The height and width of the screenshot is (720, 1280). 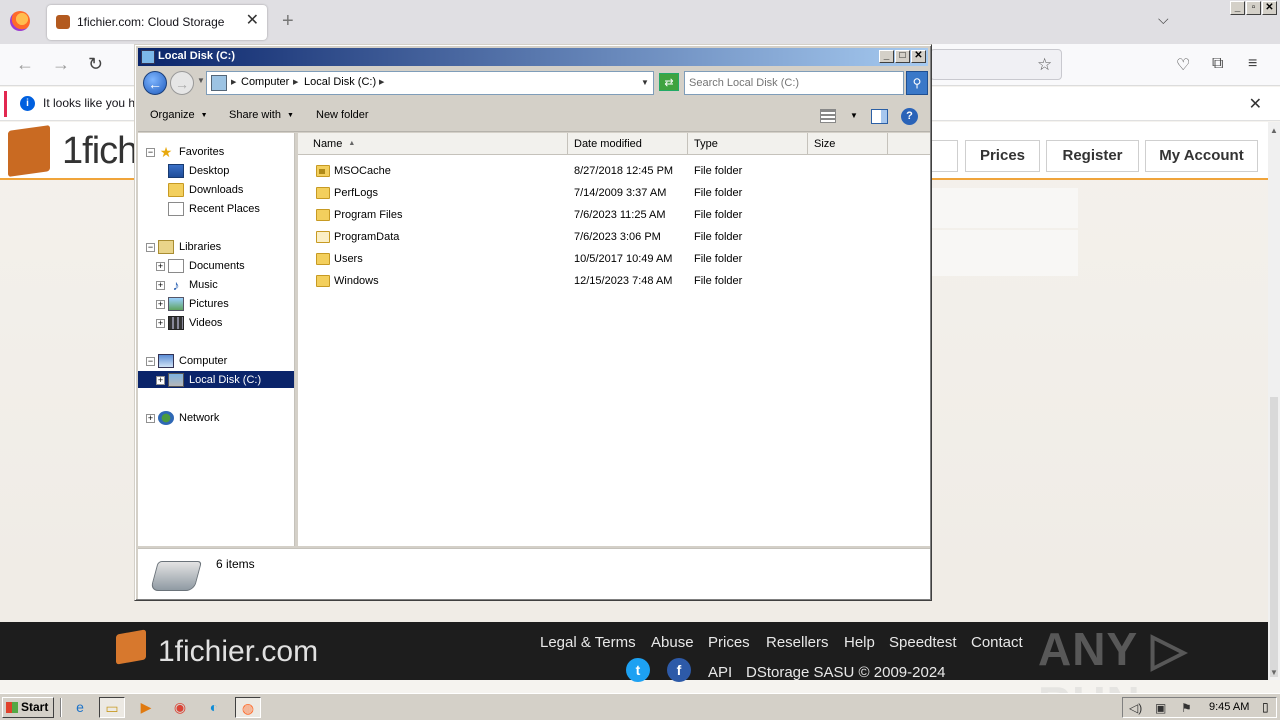 What do you see at coordinates (433, 144) in the screenshot?
I see `column-header-name: Name ▲` at bounding box center [433, 144].